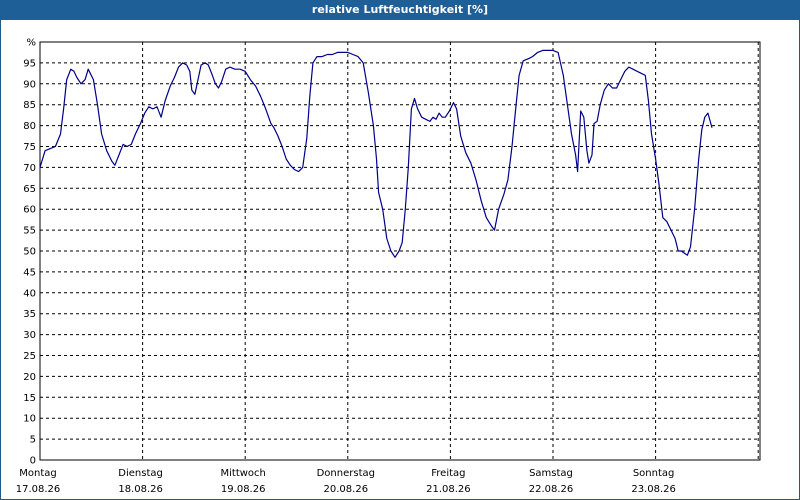 The width and height of the screenshot is (800, 500). I want to click on x-tick-date-label: 18.08.26, so click(140, 489).